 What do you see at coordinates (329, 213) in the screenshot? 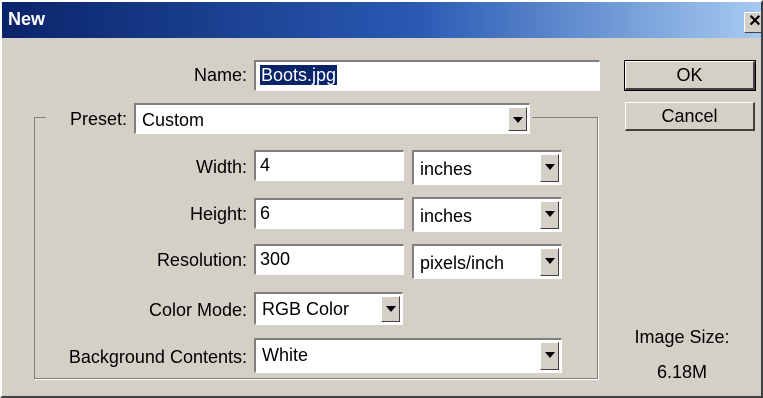
I see `height-input: 6` at bounding box center [329, 213].